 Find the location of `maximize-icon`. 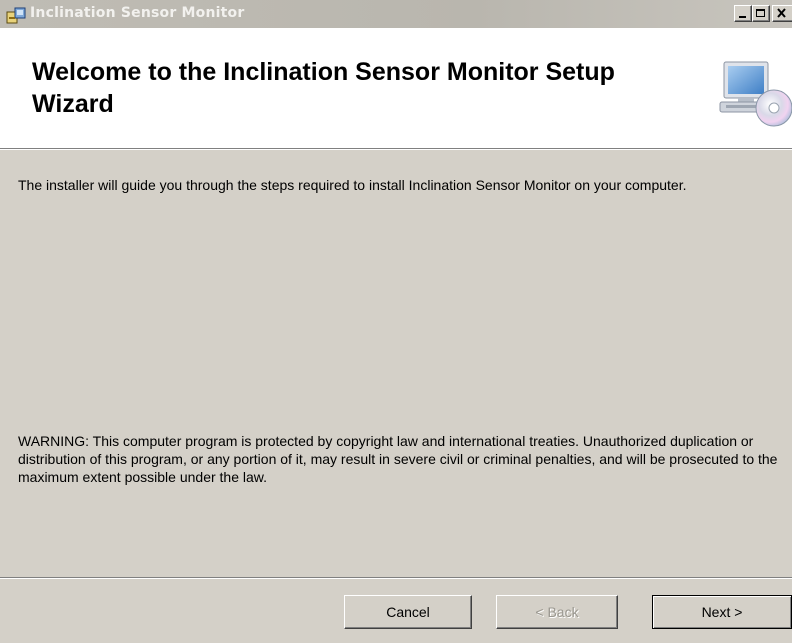

maximize-icon is located at coordinates (760, 13).